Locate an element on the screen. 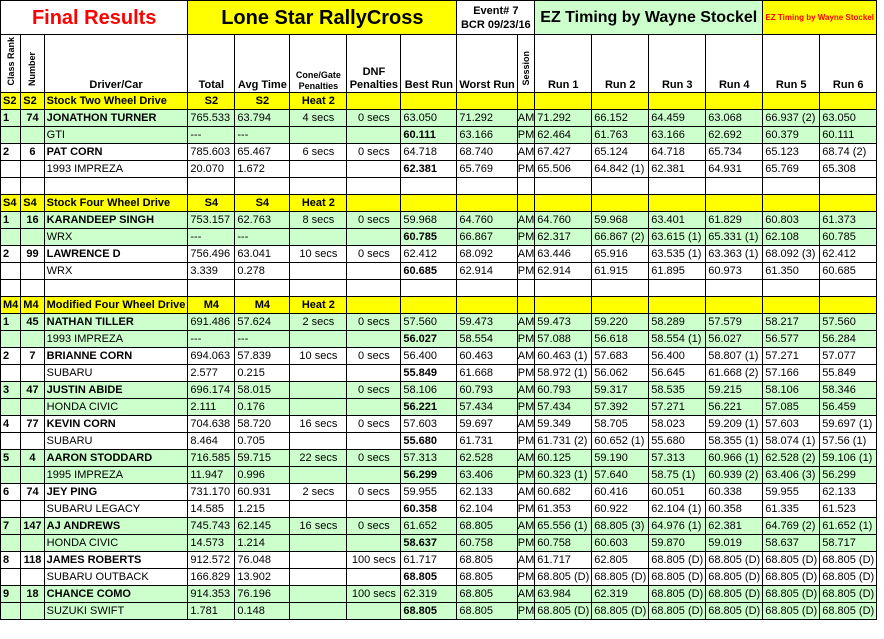 The image size is (884, 639). car-number: 45 is located at coordinates (32, 321).